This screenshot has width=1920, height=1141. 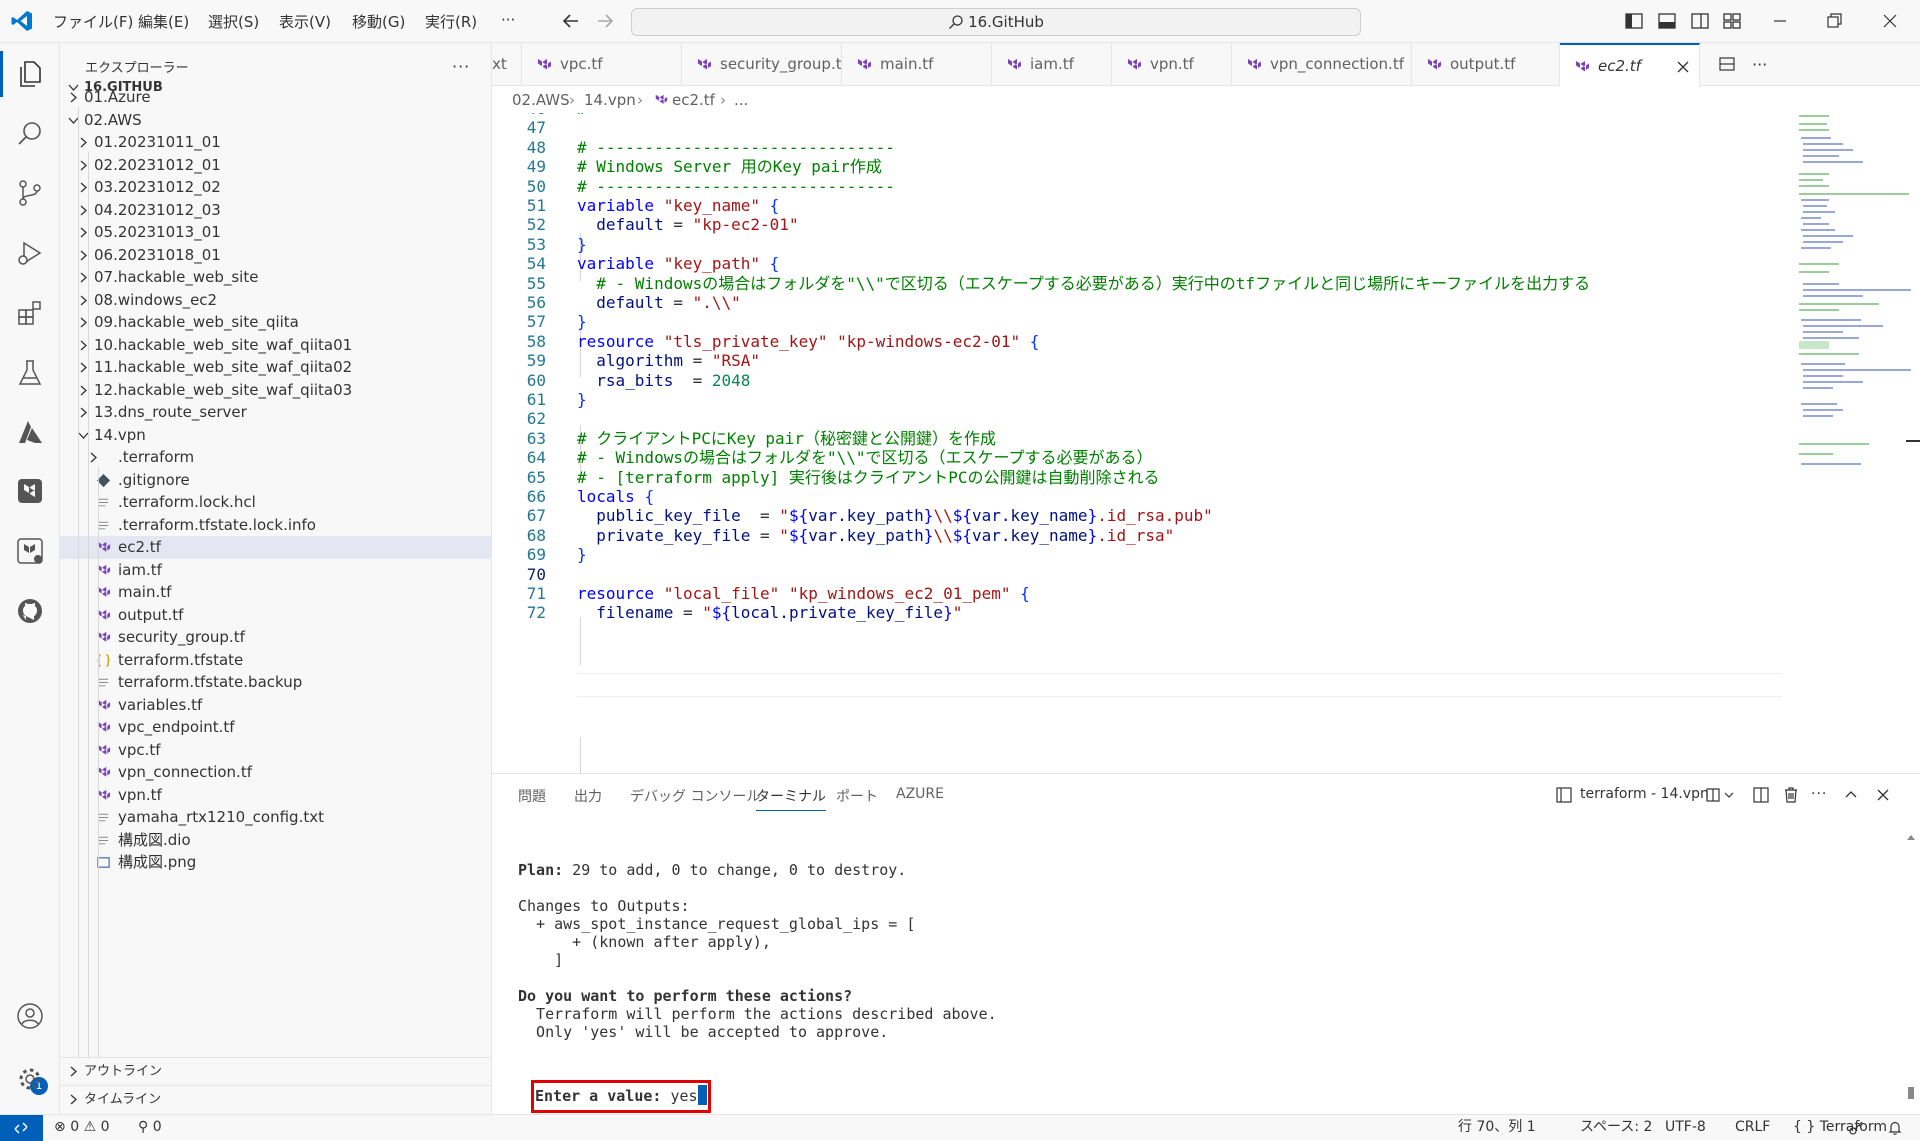 What do you see at coordinates (30, 491) in the screenshot?
I see `terraform-icon` at bounding box center [30, 491].